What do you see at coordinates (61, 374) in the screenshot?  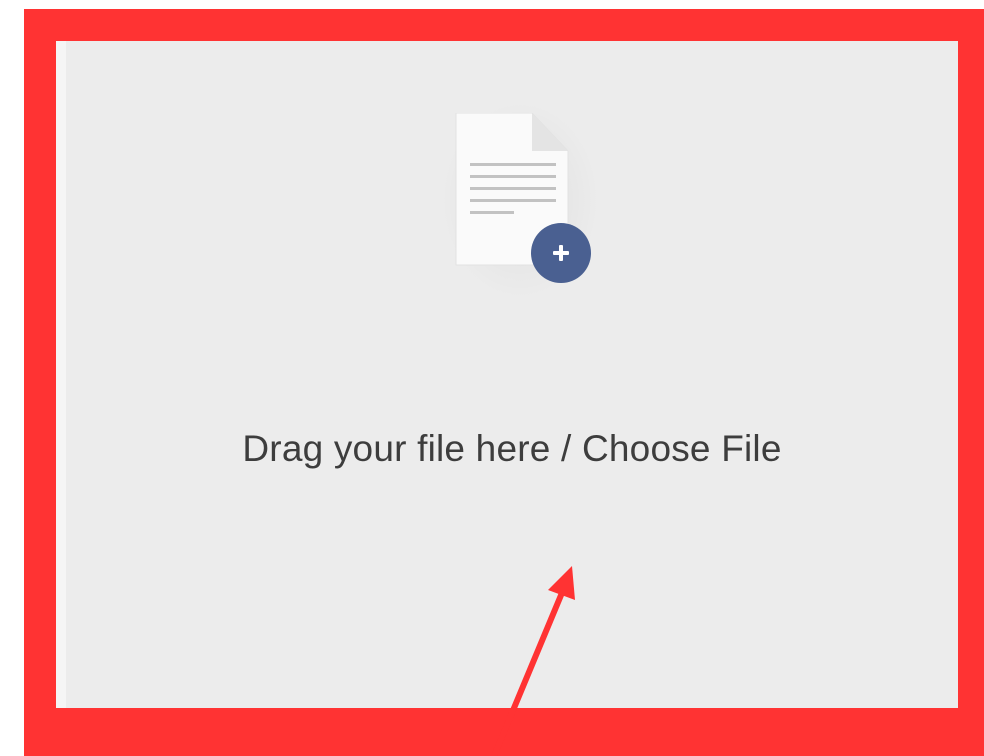 I see `drop-zone-border` at bounding box center [61, 374].